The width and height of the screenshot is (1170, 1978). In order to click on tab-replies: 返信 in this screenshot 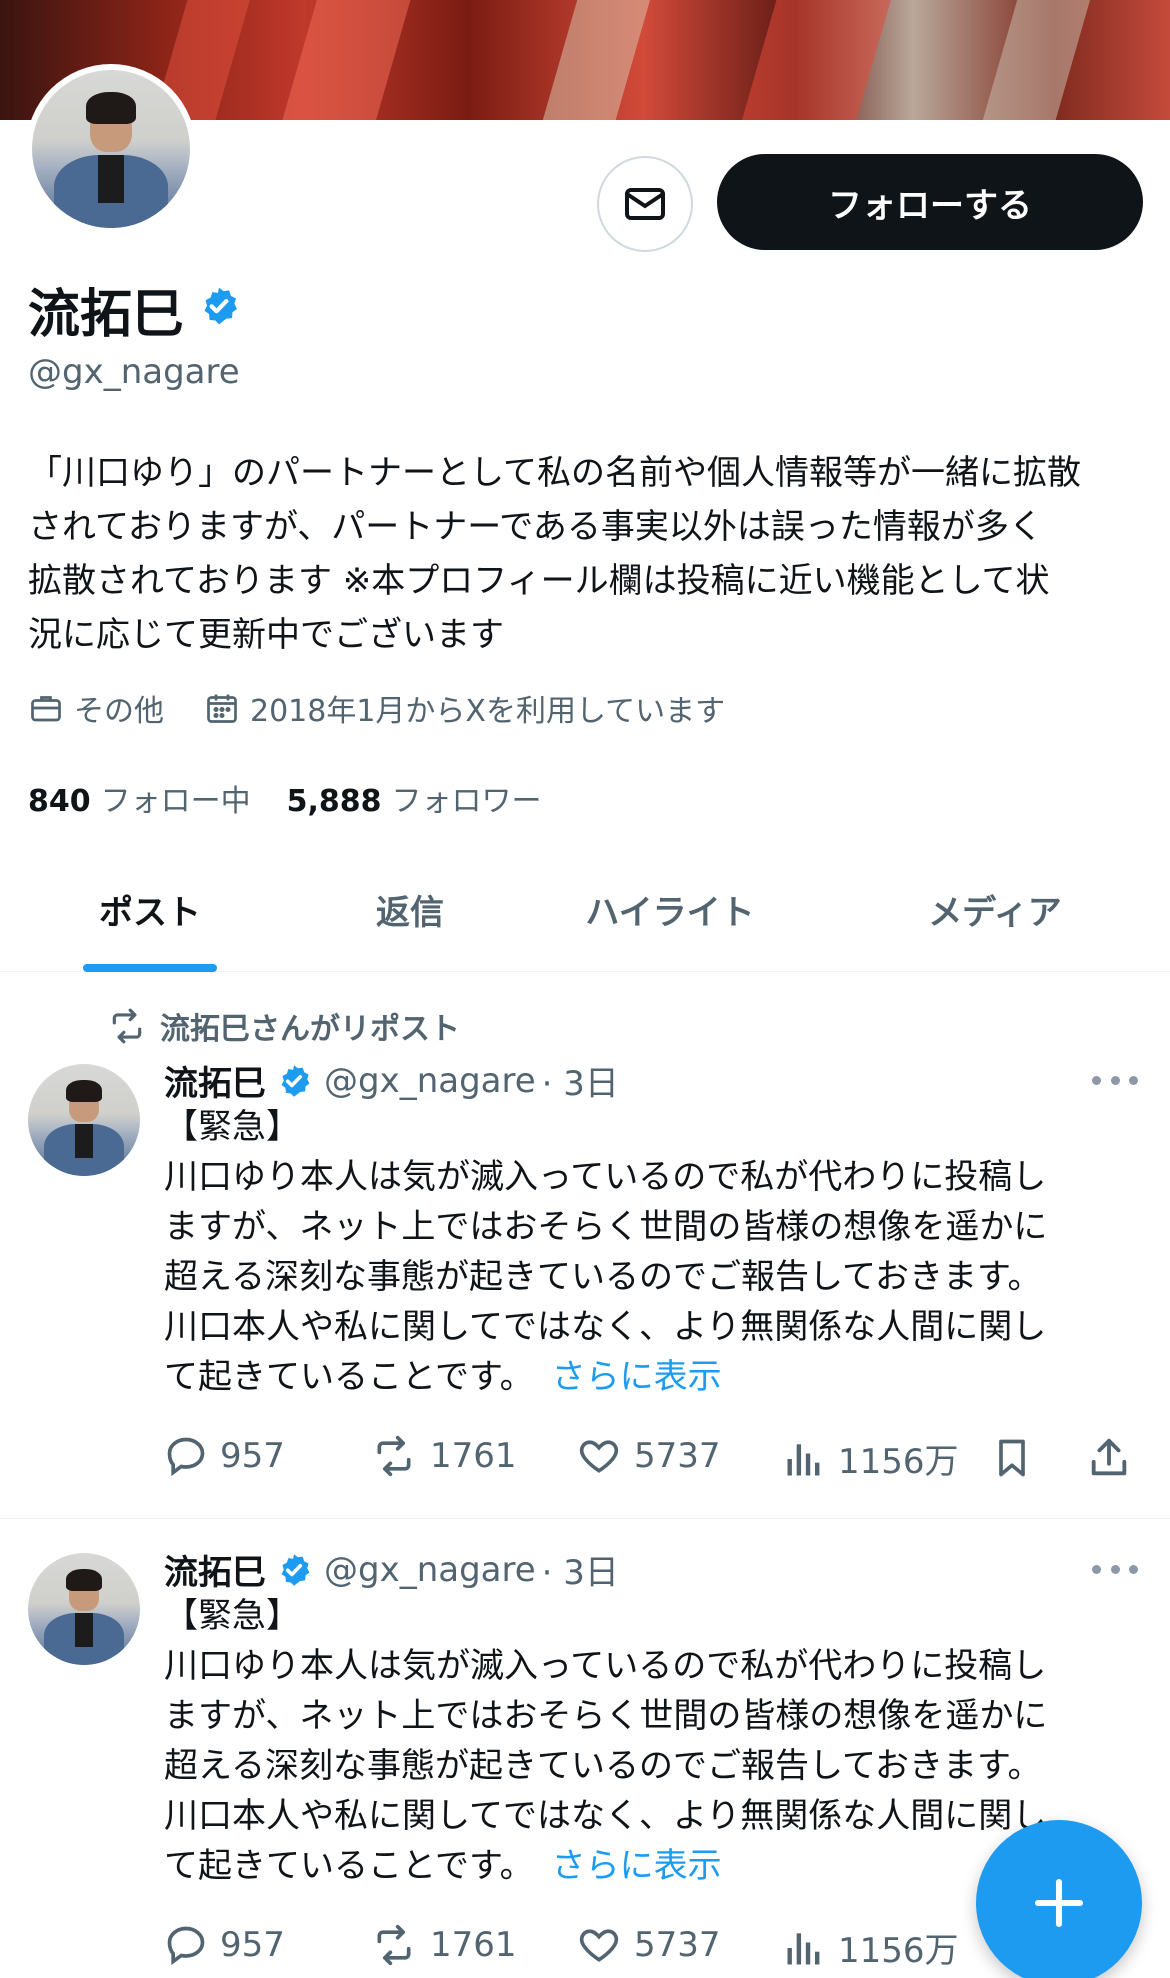, I will do `click(410, 909)`.